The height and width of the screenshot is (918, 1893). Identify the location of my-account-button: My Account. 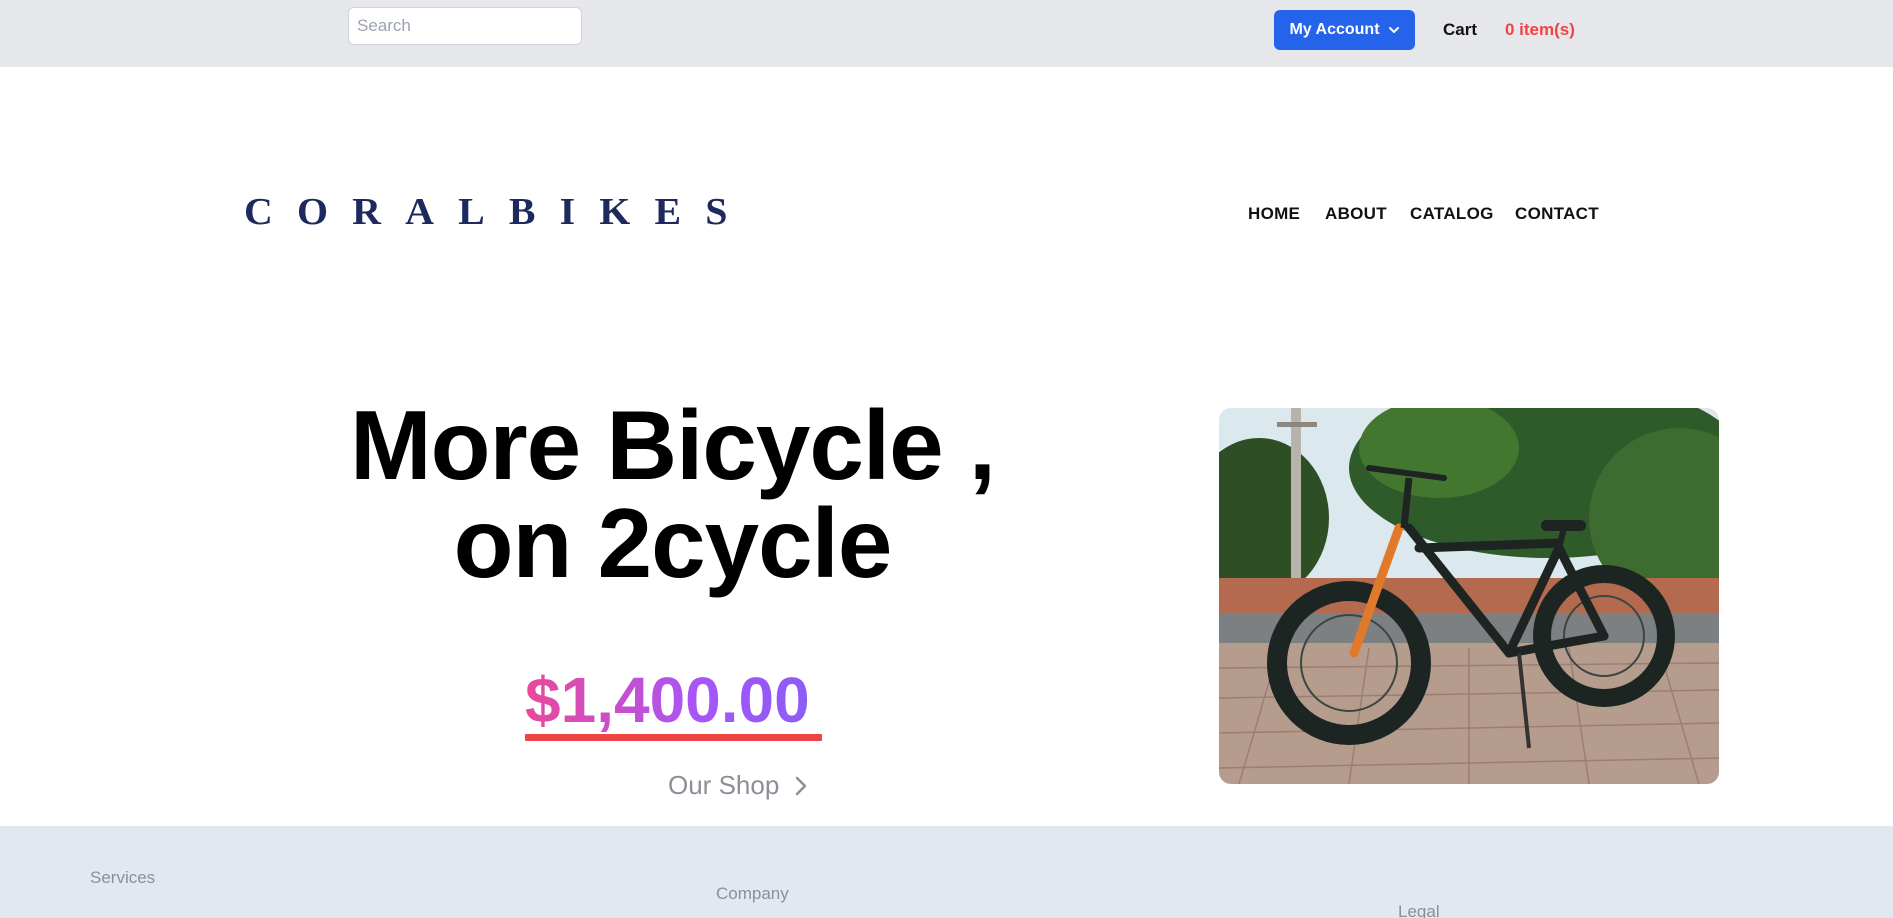
(1344, 30).